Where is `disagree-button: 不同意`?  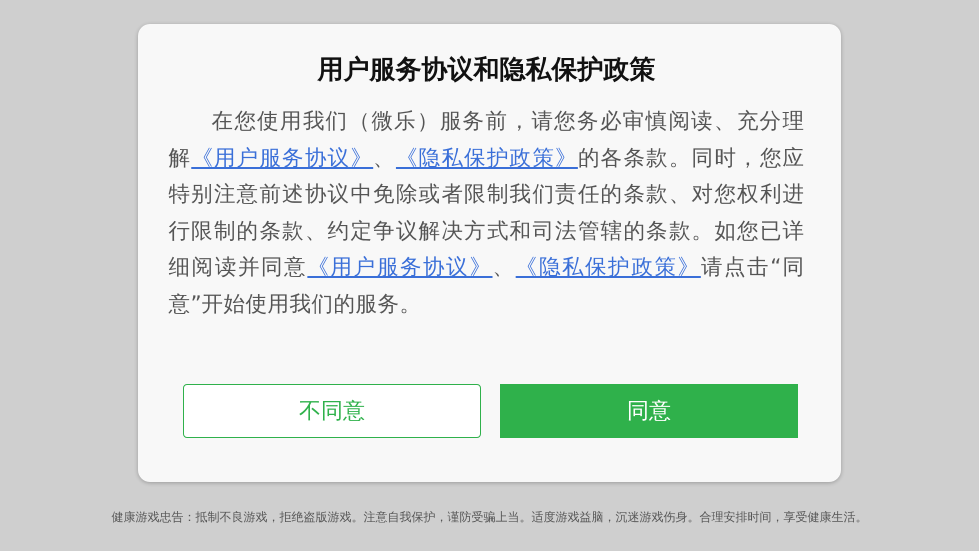
disagree-button: 不同意 is located at coordinates (332, 411).